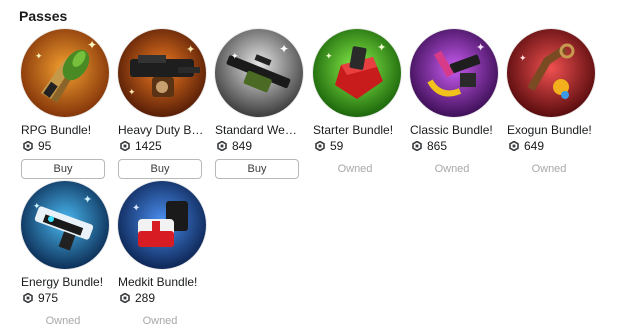 The width and height of the screenshot is (640, 334). Describe the element at coordinates (437, 145) in the screenshot. I see `price-value: 865` at that location.